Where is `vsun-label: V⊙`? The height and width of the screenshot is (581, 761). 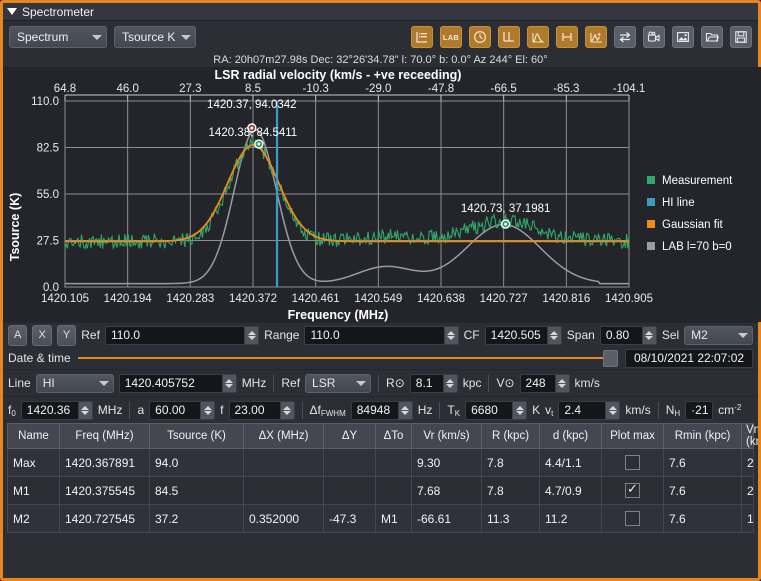
vsun-label: V⊙ is located at coordinates (505, 383).